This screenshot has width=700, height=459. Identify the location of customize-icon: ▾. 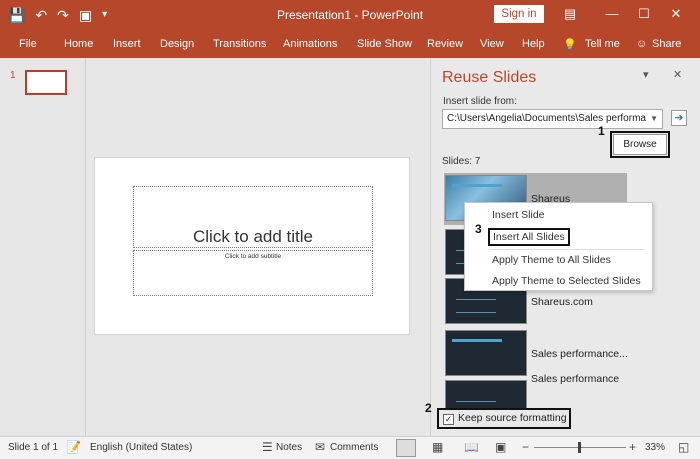
(104, 15).